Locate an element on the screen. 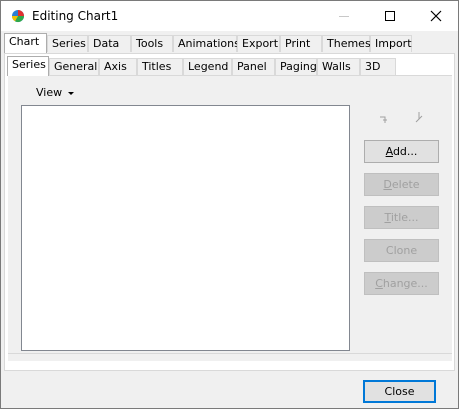  tab-data: Data is located at coordinates (109, 43).